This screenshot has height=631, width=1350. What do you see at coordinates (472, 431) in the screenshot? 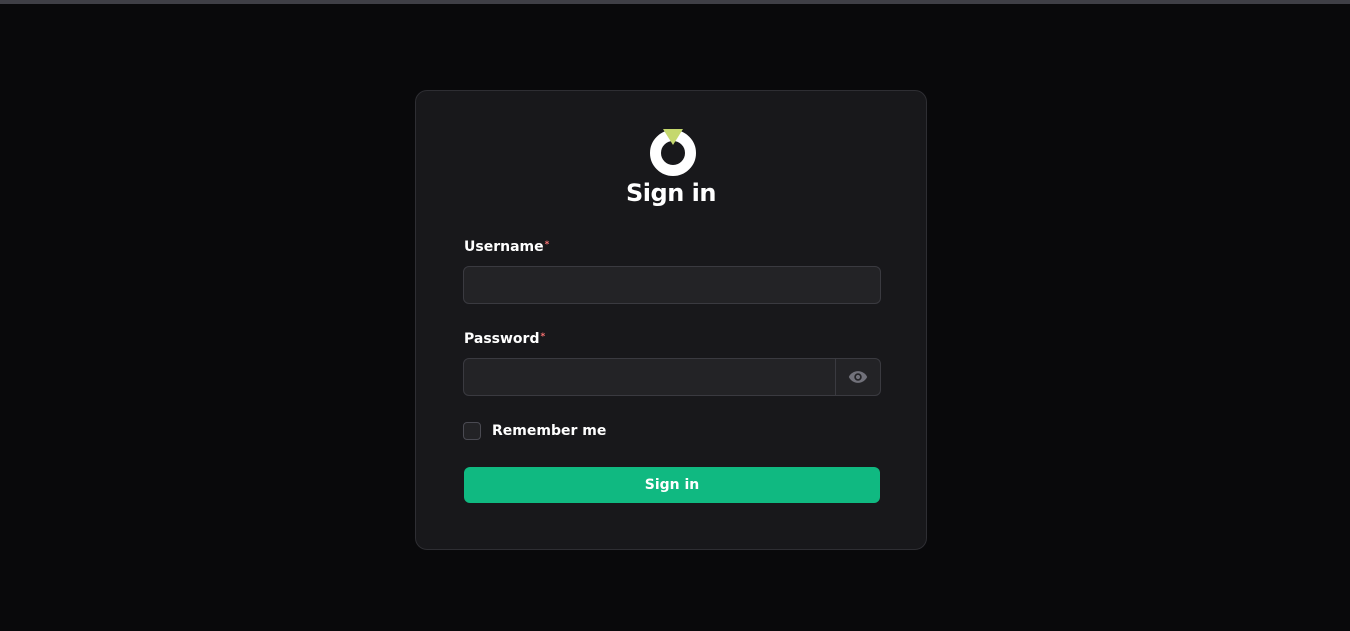
I see `remember-me-checkbox` at bounding box center [472, 431].